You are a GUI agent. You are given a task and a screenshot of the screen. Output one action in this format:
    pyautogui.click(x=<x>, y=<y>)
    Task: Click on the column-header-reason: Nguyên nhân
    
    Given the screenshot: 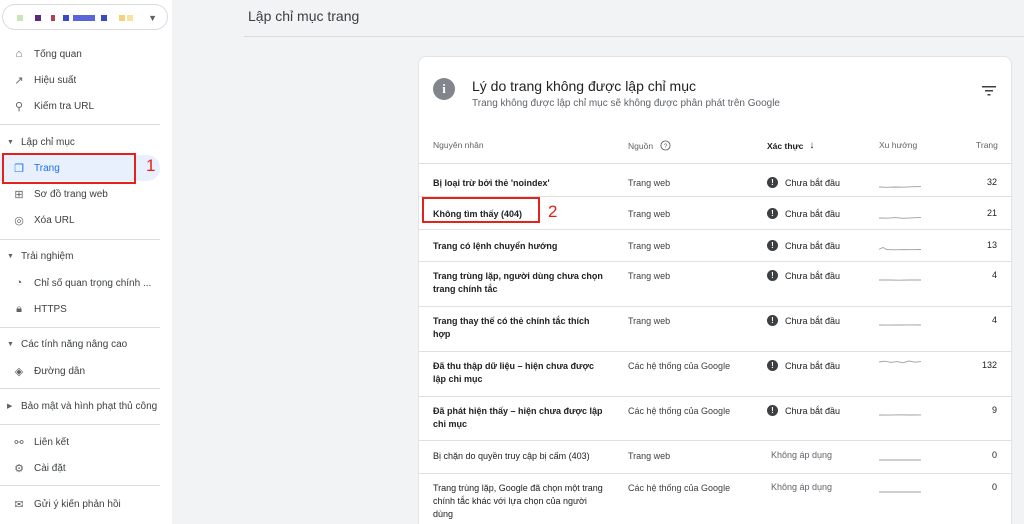 What is the action you would take?
    pyautogui.click(x=458, y=145)
    